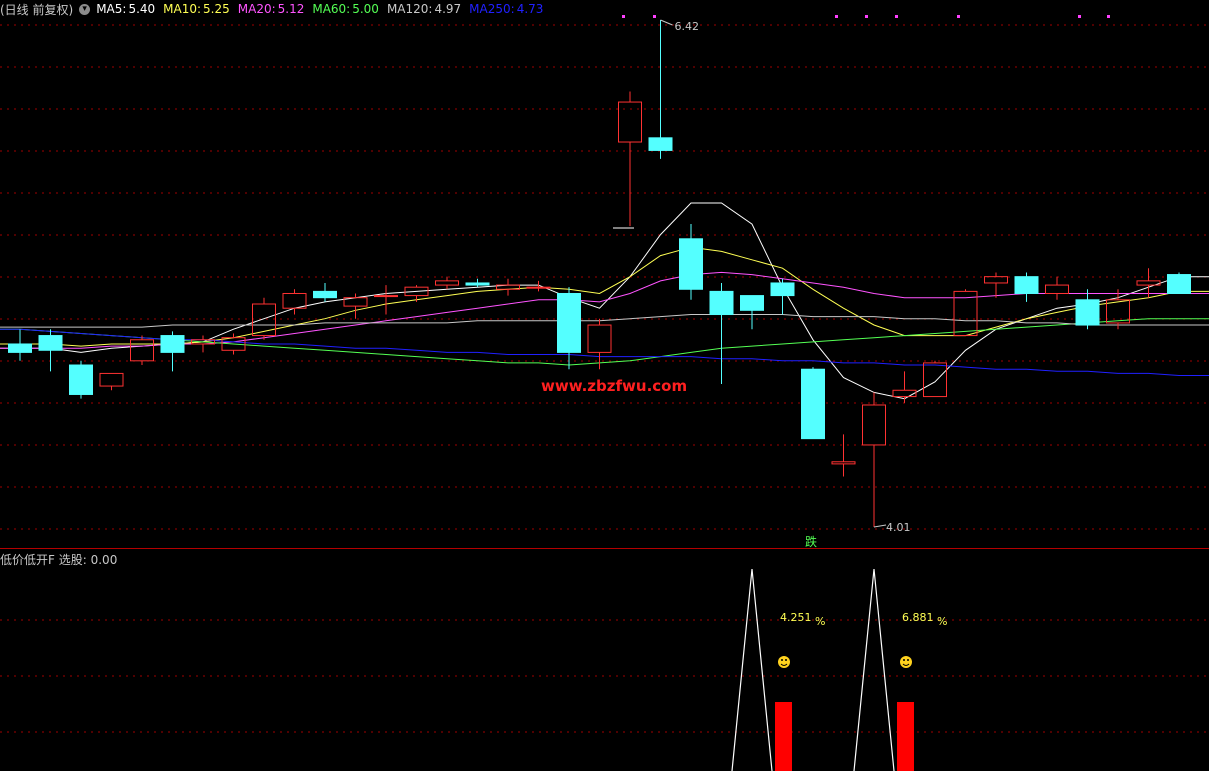  Describe the element at coordinates (614, 386) in the screenshot. I see `watermark-text: www.zbzfwu.com` at that location.